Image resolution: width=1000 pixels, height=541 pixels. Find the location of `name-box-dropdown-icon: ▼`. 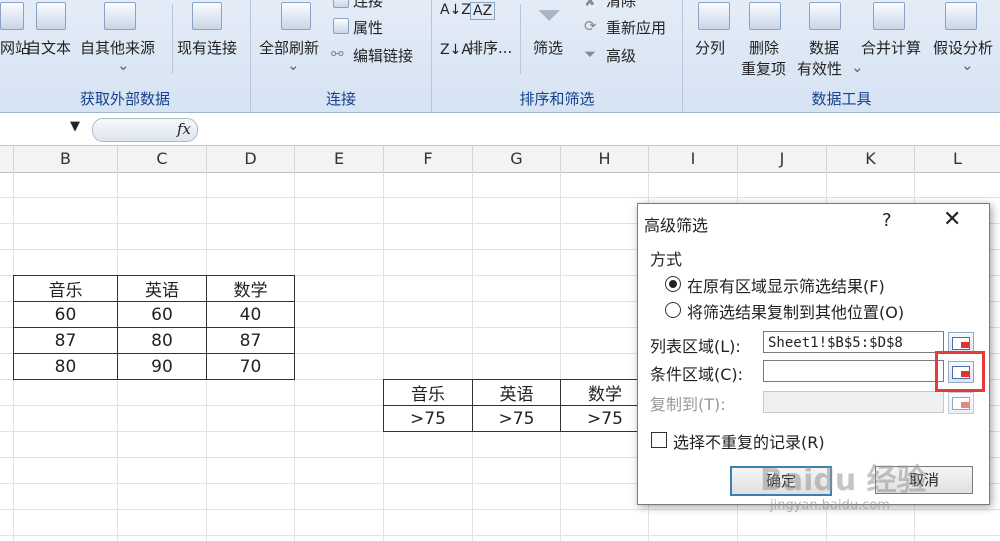

name-box-dropdown-icon: ▼ is located at coordinates (75, 126).